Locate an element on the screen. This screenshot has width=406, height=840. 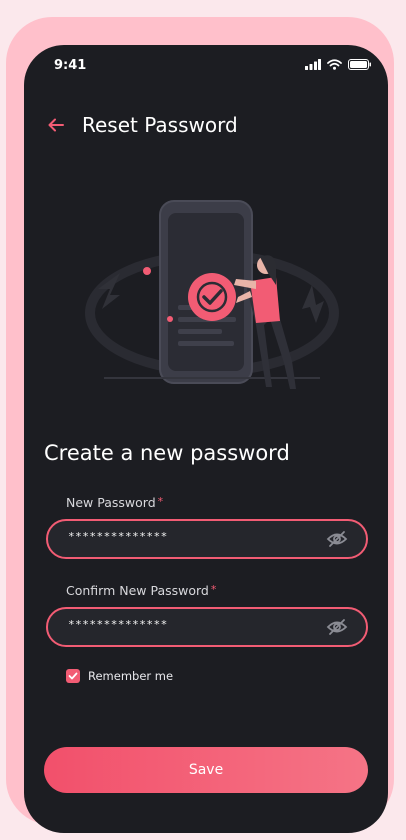
remember-me-checkbox: Remember me is located at coordinates (119, 676).